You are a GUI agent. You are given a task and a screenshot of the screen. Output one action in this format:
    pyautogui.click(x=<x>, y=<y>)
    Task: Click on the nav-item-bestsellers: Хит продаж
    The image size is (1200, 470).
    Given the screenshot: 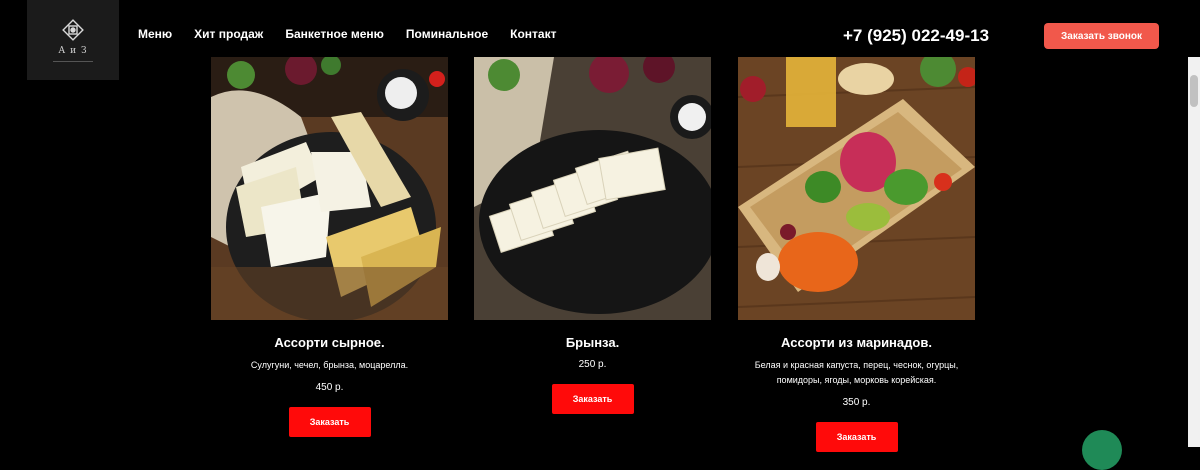 What is the action you would take?
    pyautogui.click(x=228, y=34)
    